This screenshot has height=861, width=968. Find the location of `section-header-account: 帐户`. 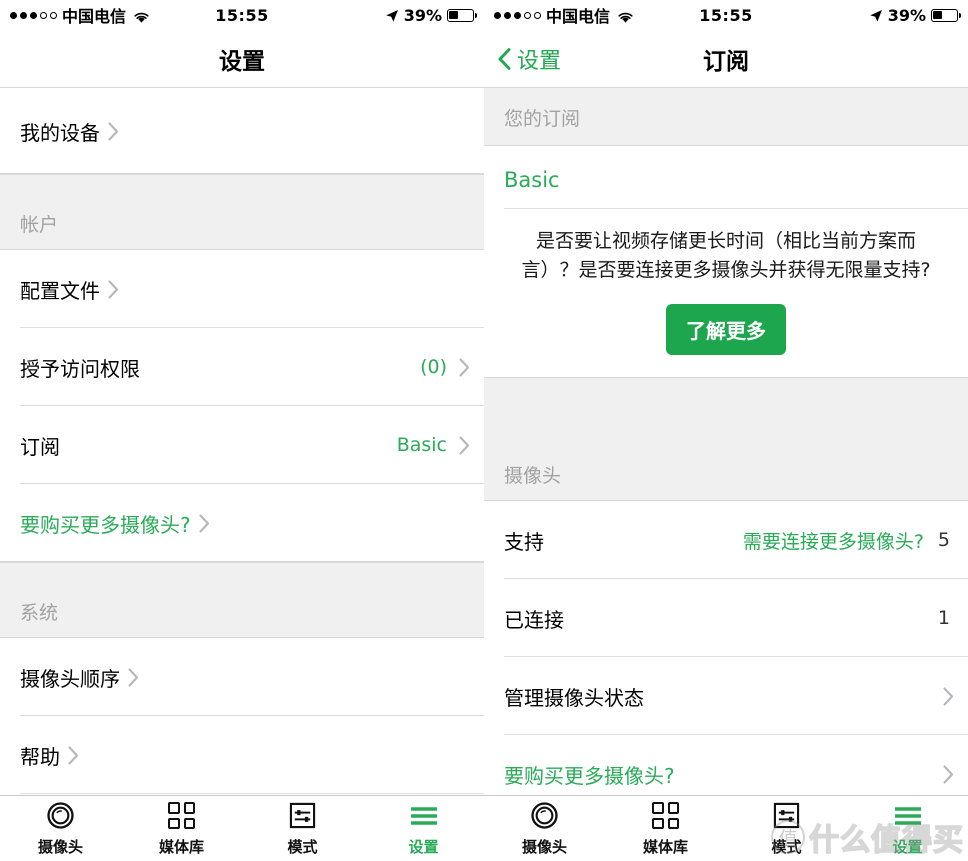

section-header-account: 帐户 is located at coordinates (242, 212).